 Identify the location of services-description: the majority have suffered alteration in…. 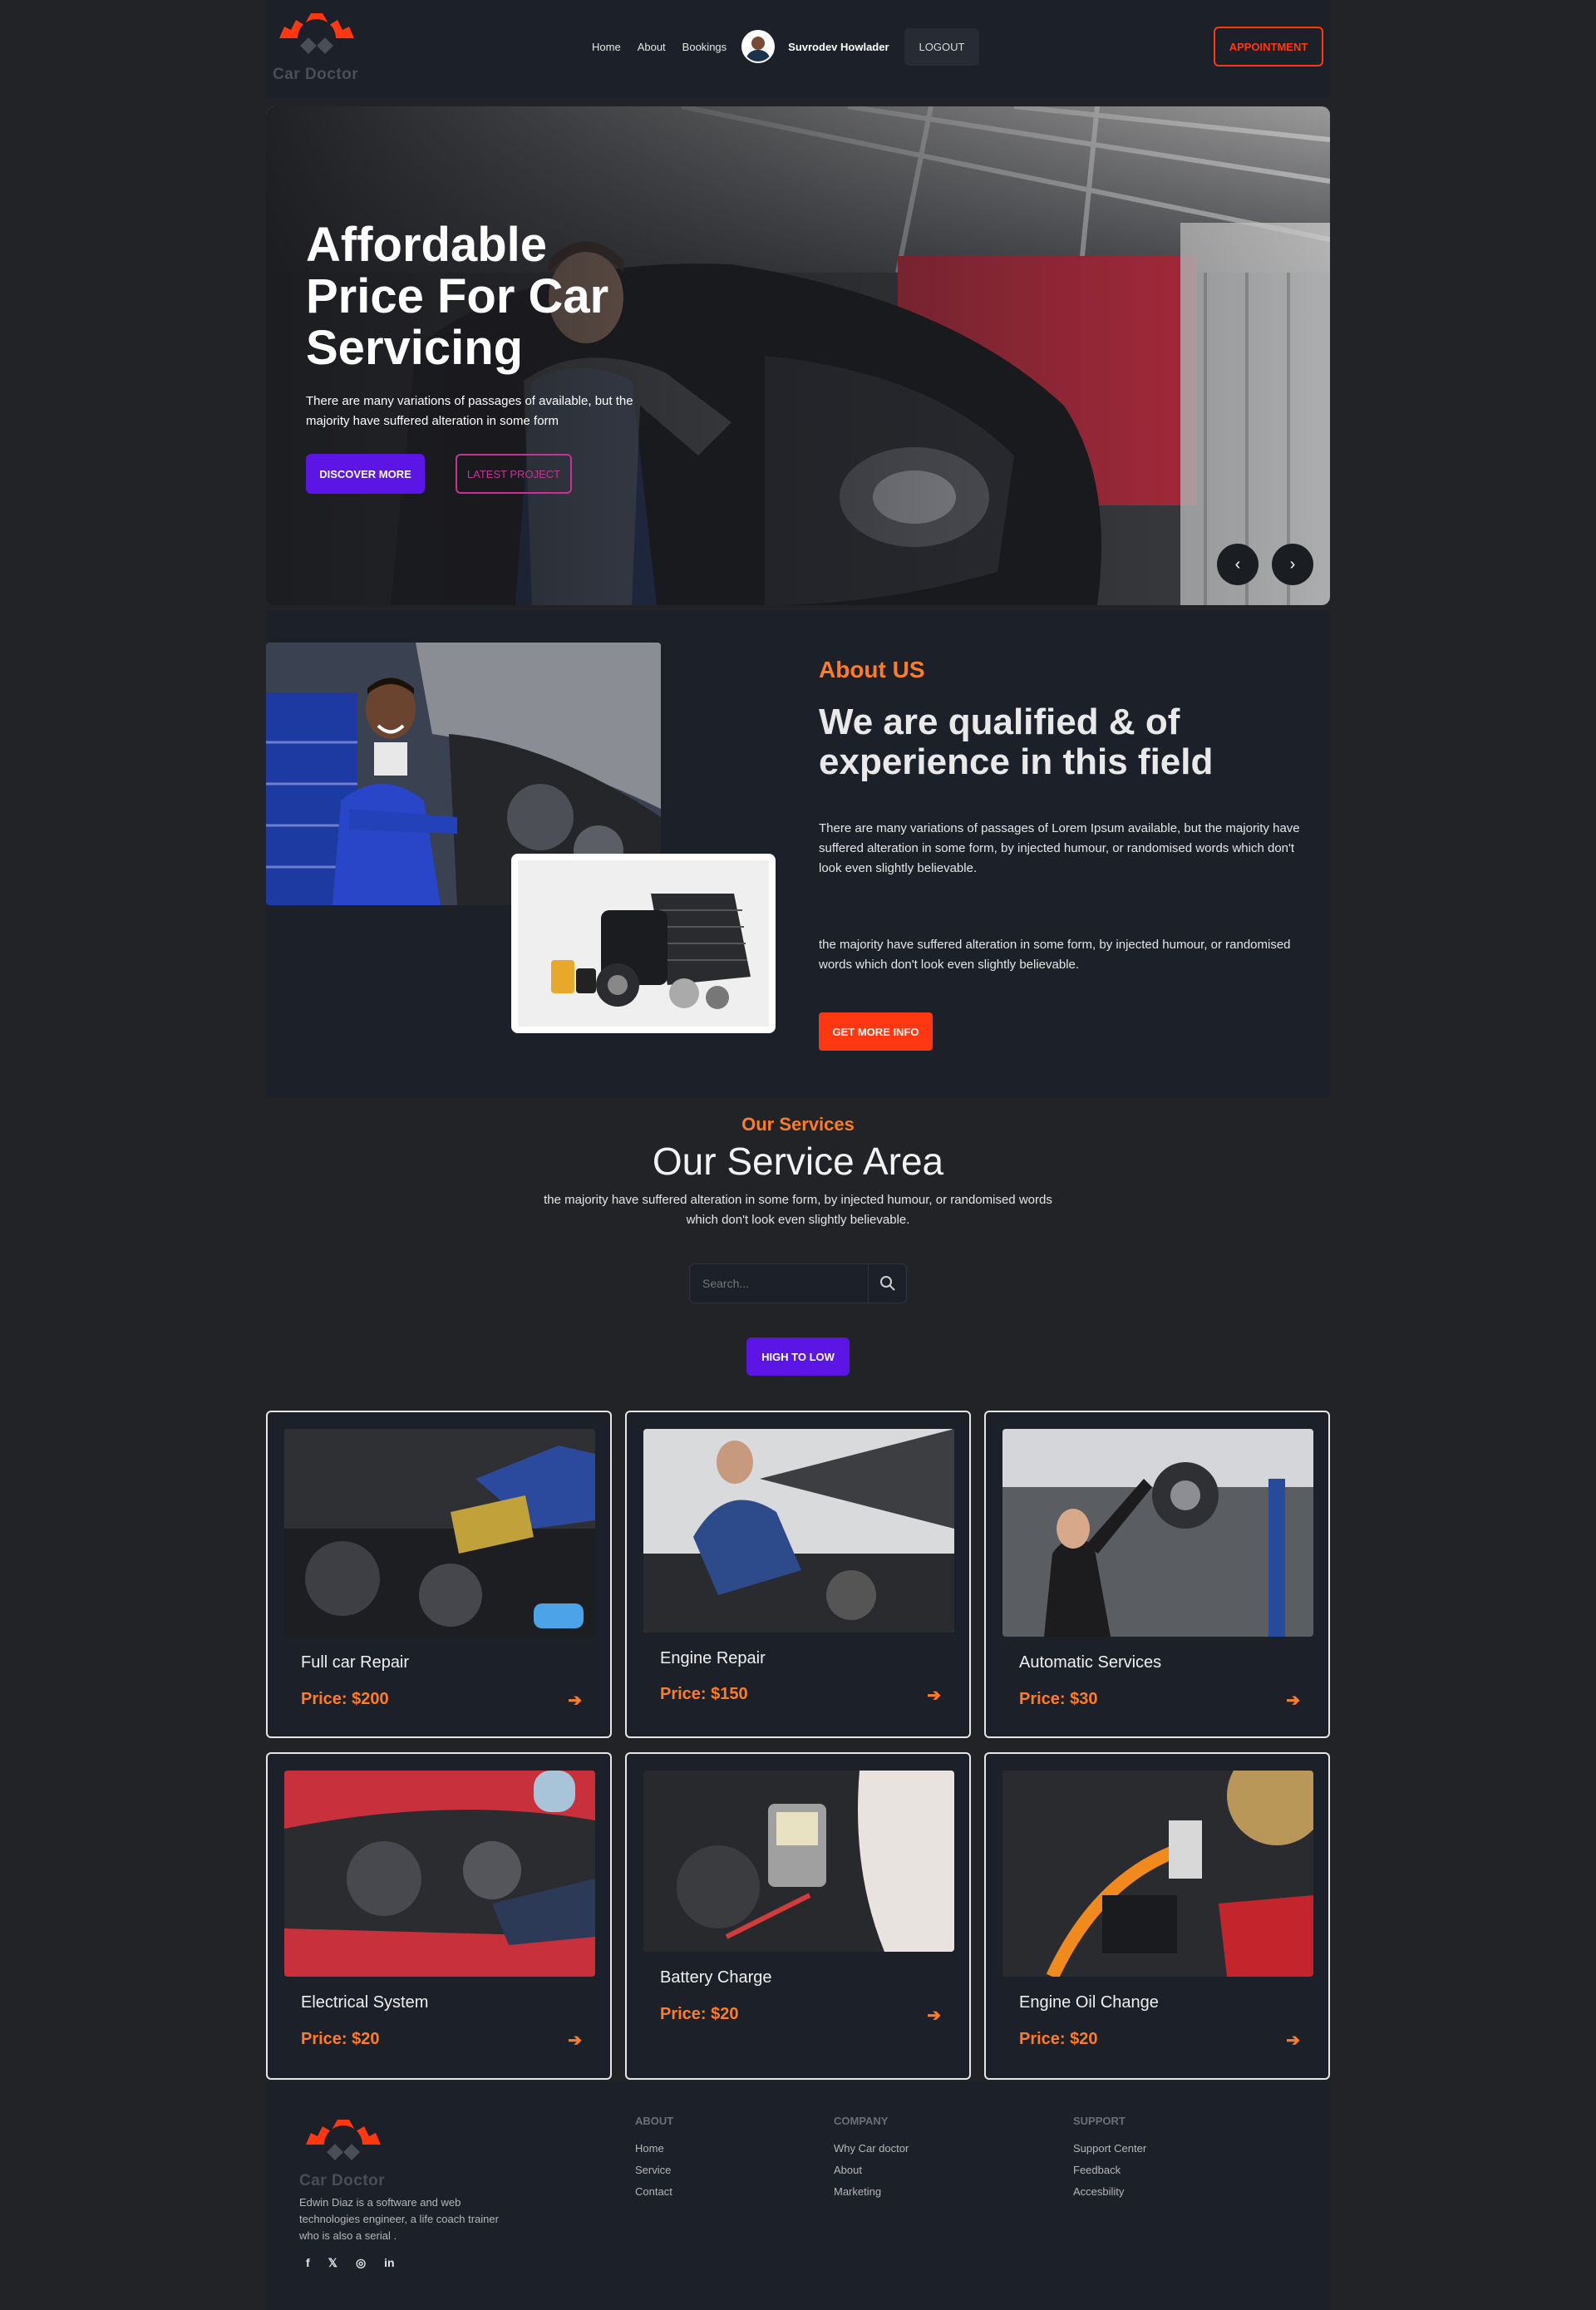
(798, 1210).